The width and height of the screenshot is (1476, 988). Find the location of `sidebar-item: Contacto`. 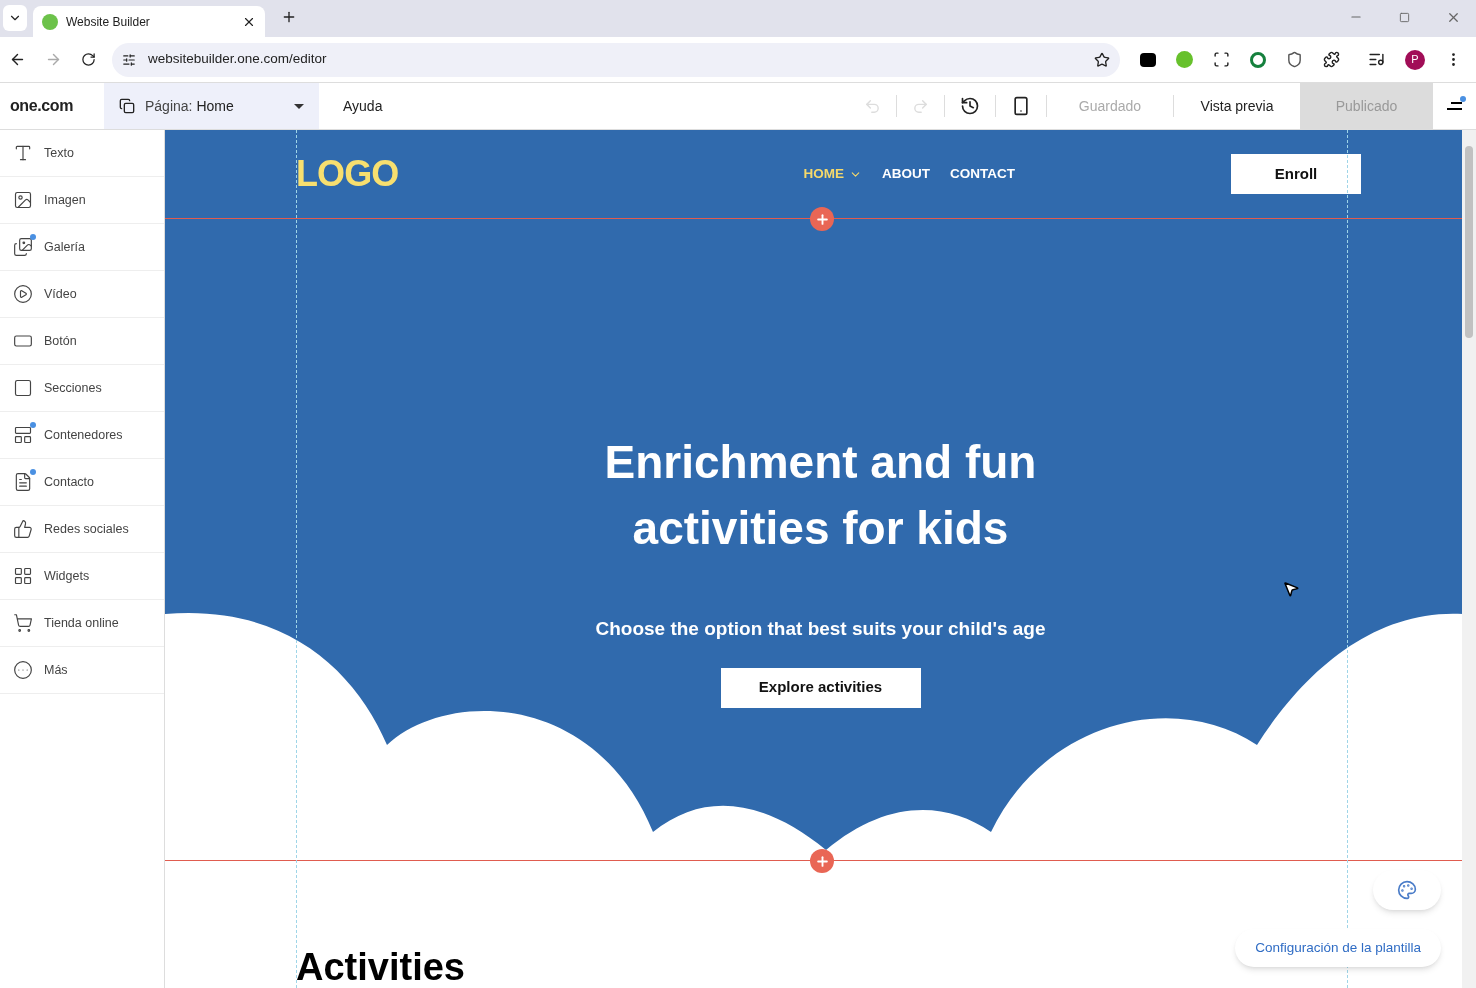

sidebar-item: Contacto is located at coordinates (82, 482).